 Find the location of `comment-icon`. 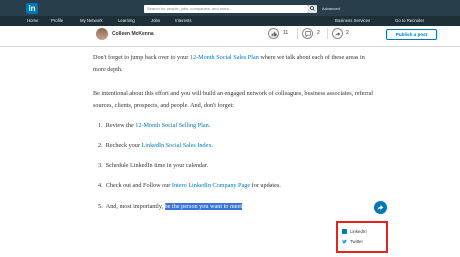

comment-icon is located at coordinates (308, 34).